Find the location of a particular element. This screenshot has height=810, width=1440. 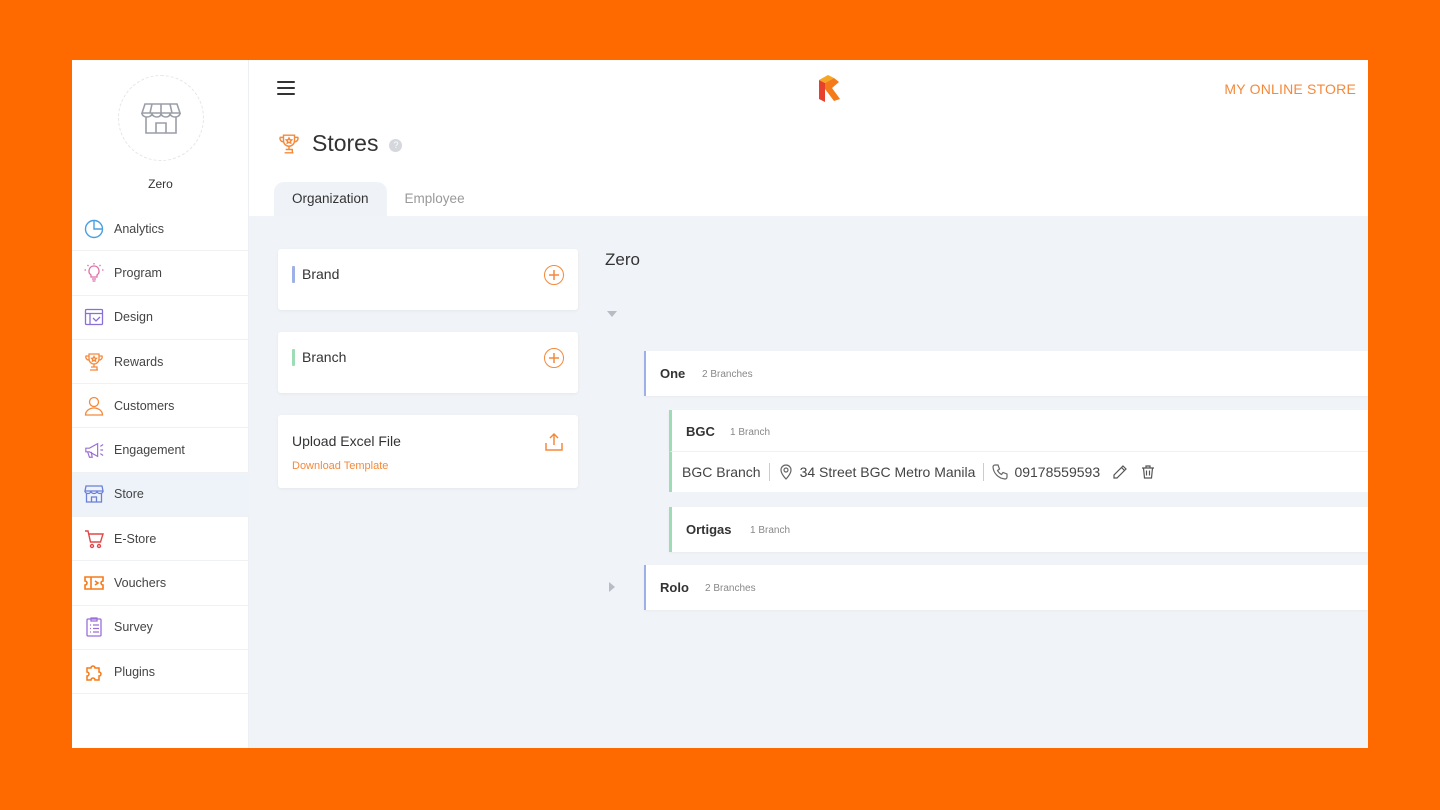

upload-card: Upload Excel File Download Template is located at coordinates (428, 451).